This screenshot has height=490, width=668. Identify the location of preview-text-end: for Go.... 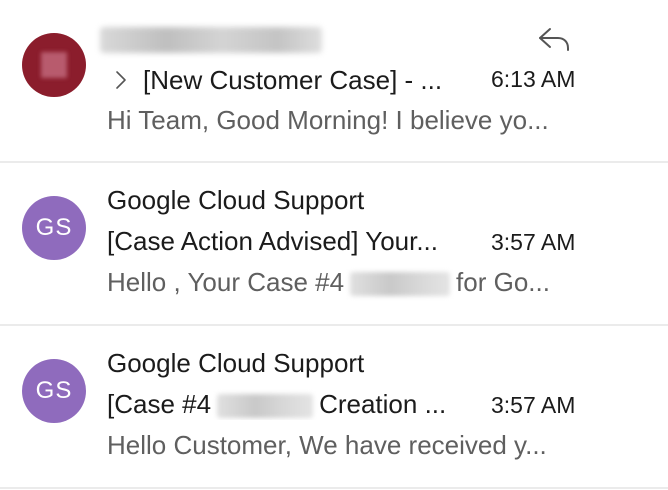
(503, 282).